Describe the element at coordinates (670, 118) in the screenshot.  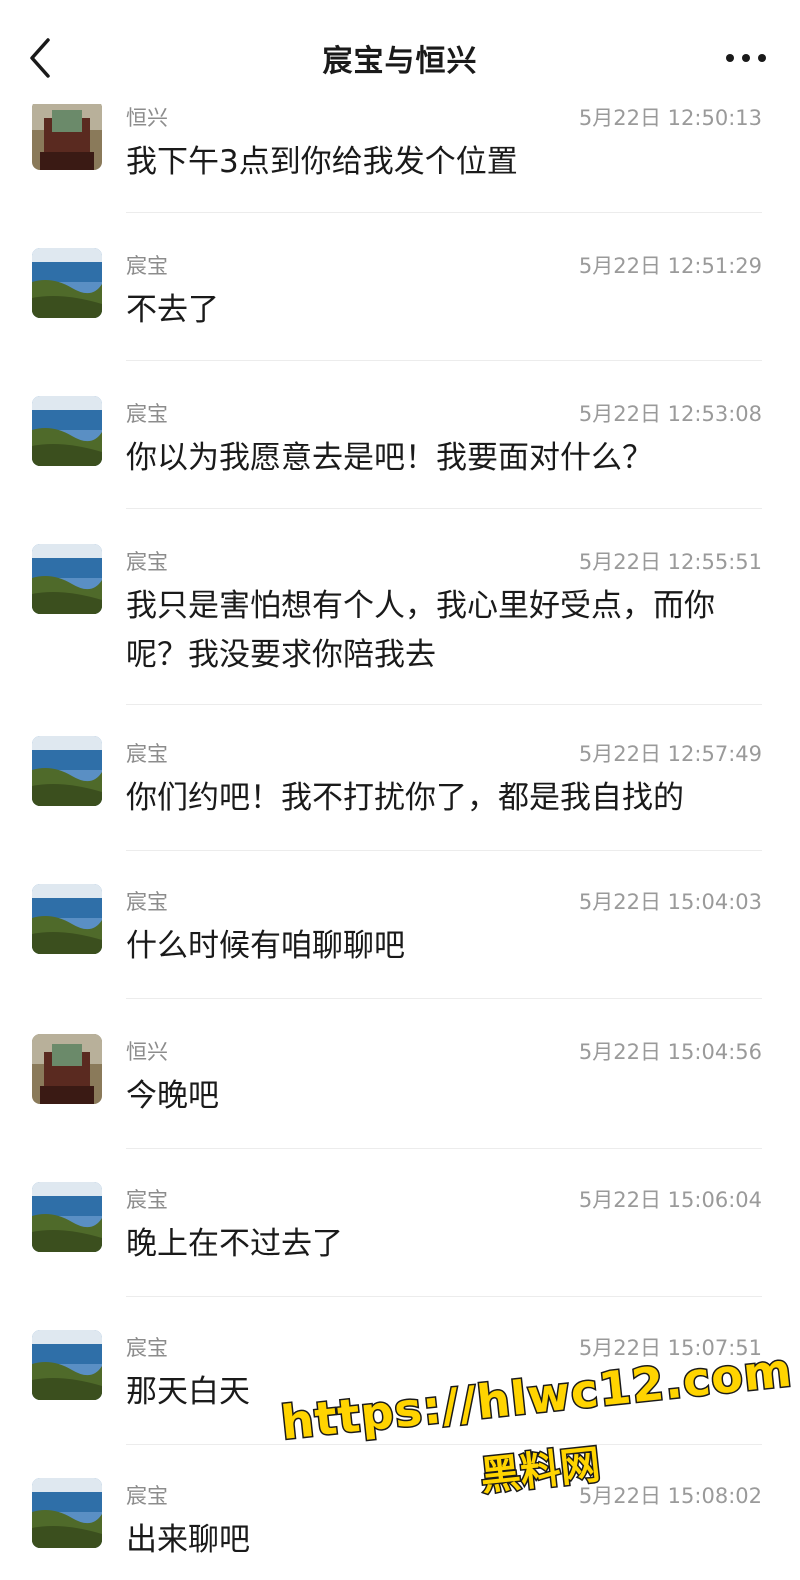
I see `message-time: 5月22日 12:50:13` at that location.